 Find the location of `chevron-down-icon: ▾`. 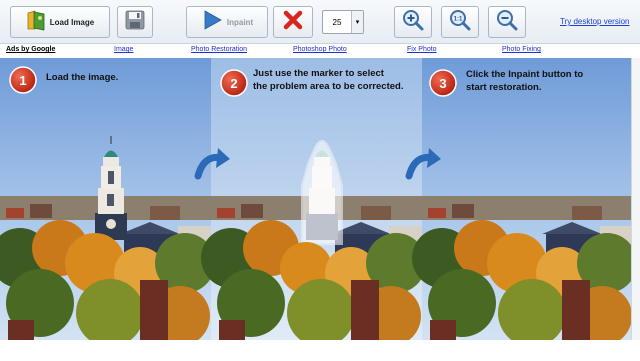

chevron-down-icon: ▾ is located at coordinates (357, 22).